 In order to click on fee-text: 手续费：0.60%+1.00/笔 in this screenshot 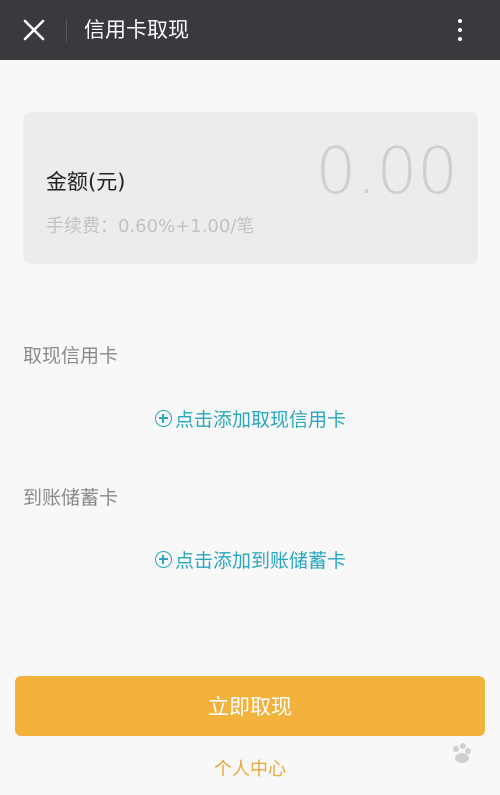, I will do `click(150, 226)`.